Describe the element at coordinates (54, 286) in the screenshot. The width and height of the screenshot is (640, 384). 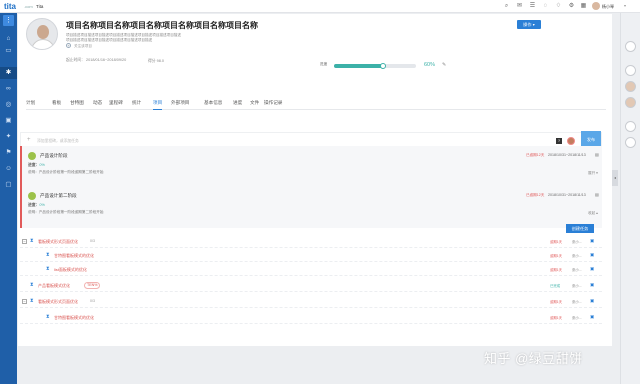
I see `task-name: 产品看板模式优化` at that location.